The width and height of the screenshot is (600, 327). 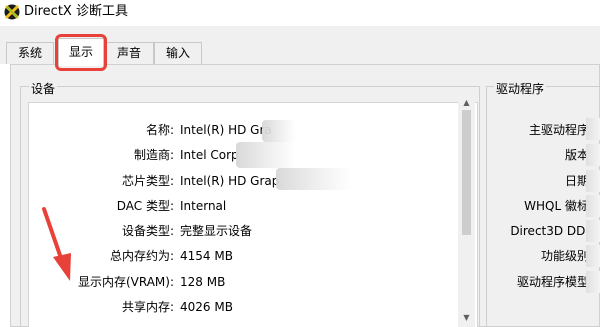 What do you see at coordinates (209, 155) in the screenshot?
I see `device-value-manufacturer: Intel Corp` at bounding box center [209, 155].